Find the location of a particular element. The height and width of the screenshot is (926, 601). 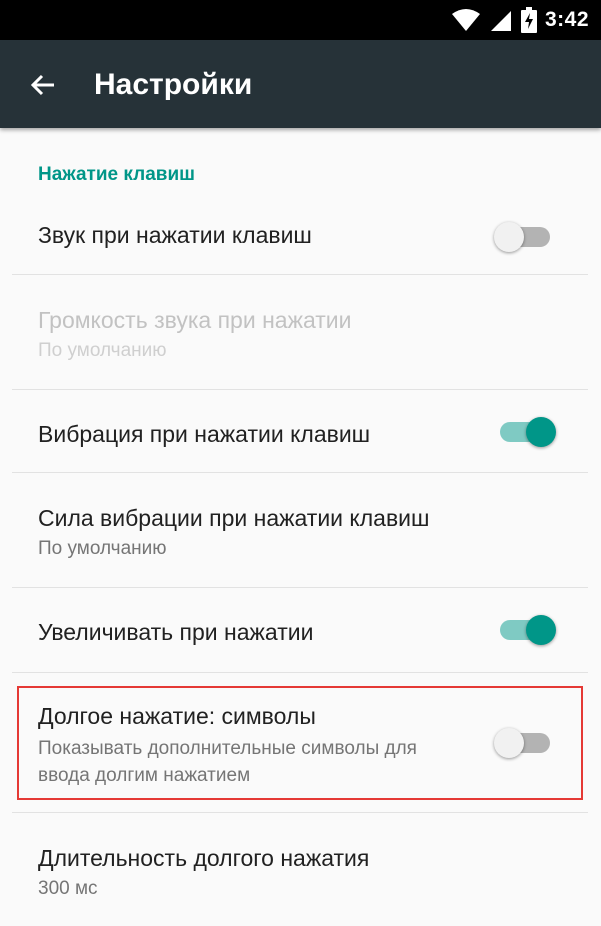

wifi-icon is located at coordinates (465, 20).